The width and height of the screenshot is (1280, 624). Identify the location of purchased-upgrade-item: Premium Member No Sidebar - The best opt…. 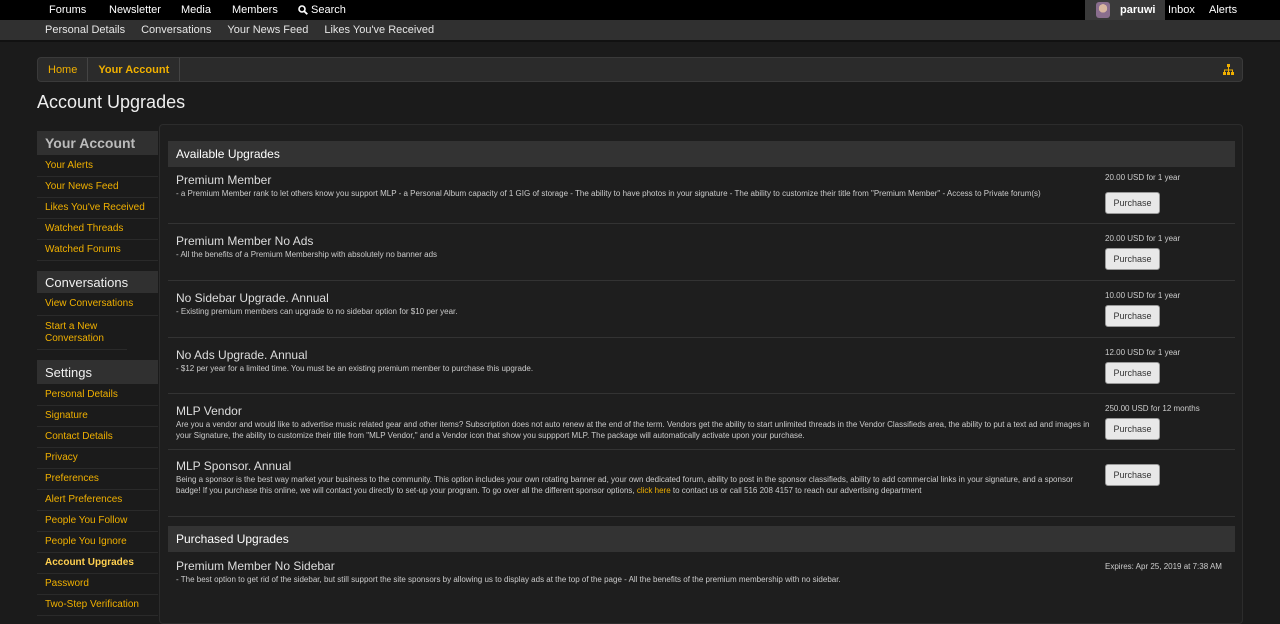
(701, 575).